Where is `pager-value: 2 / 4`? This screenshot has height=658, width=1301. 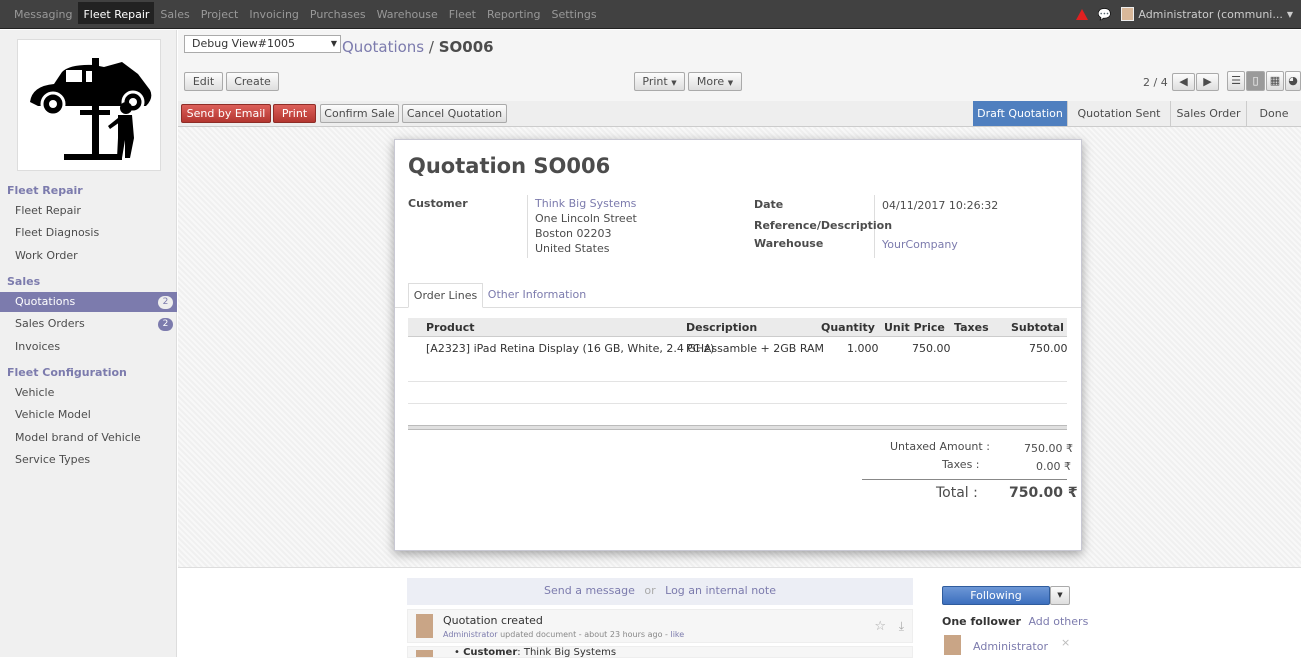 pager-value: 2 / 4 is located at coordinates (1155, 82).